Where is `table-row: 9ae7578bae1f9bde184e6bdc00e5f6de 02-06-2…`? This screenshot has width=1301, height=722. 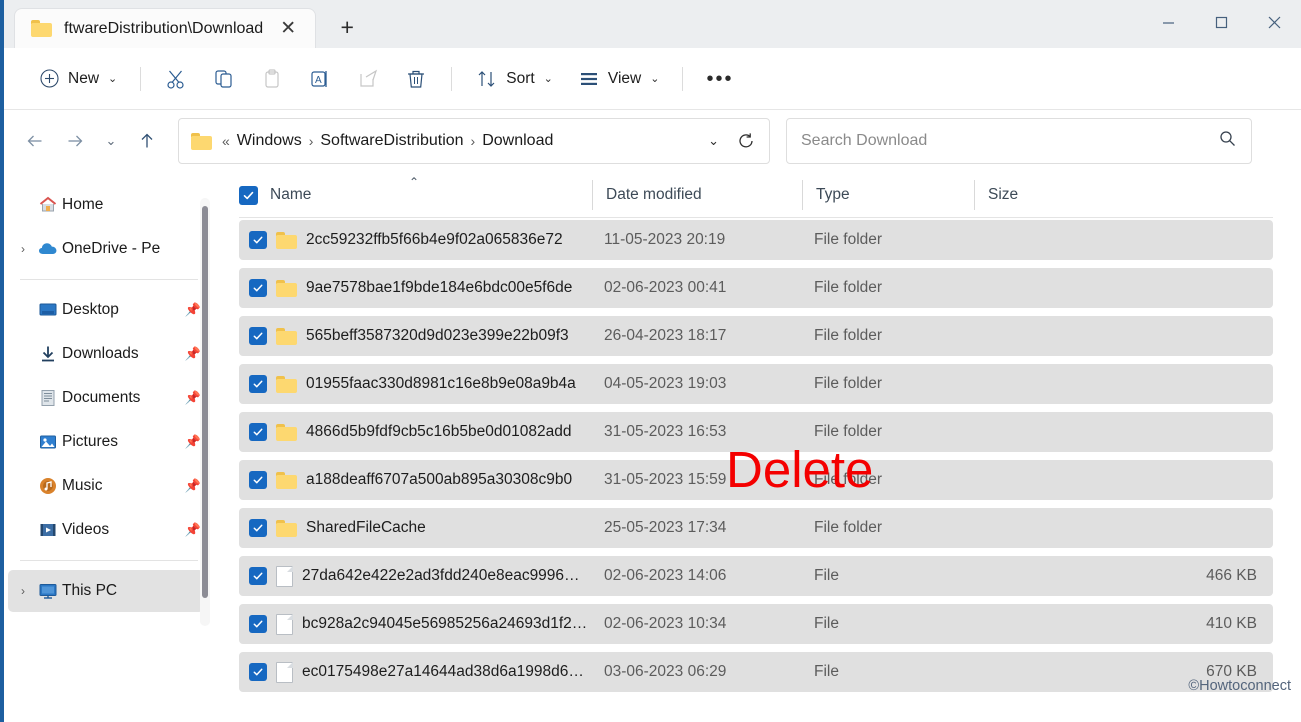
table-row: 9ae7578bae1f9bde184e6bdc00e5f6de 02-06-2… is located at coordinates (756, 288).